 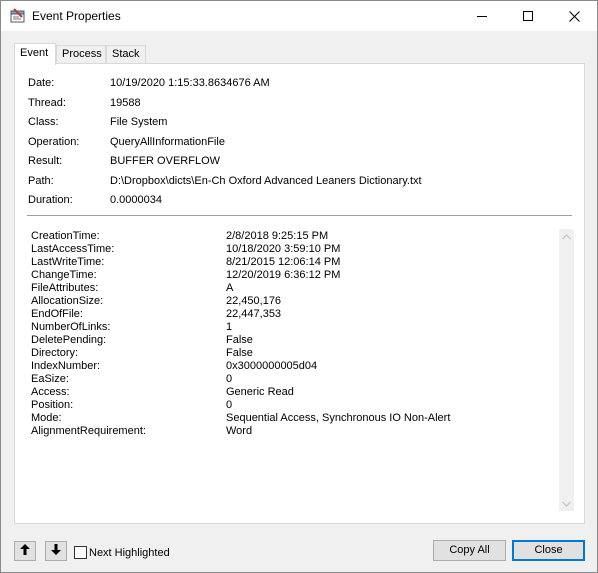 I want to click on duration-value: 0.0000034, so click(x=136, y=200).